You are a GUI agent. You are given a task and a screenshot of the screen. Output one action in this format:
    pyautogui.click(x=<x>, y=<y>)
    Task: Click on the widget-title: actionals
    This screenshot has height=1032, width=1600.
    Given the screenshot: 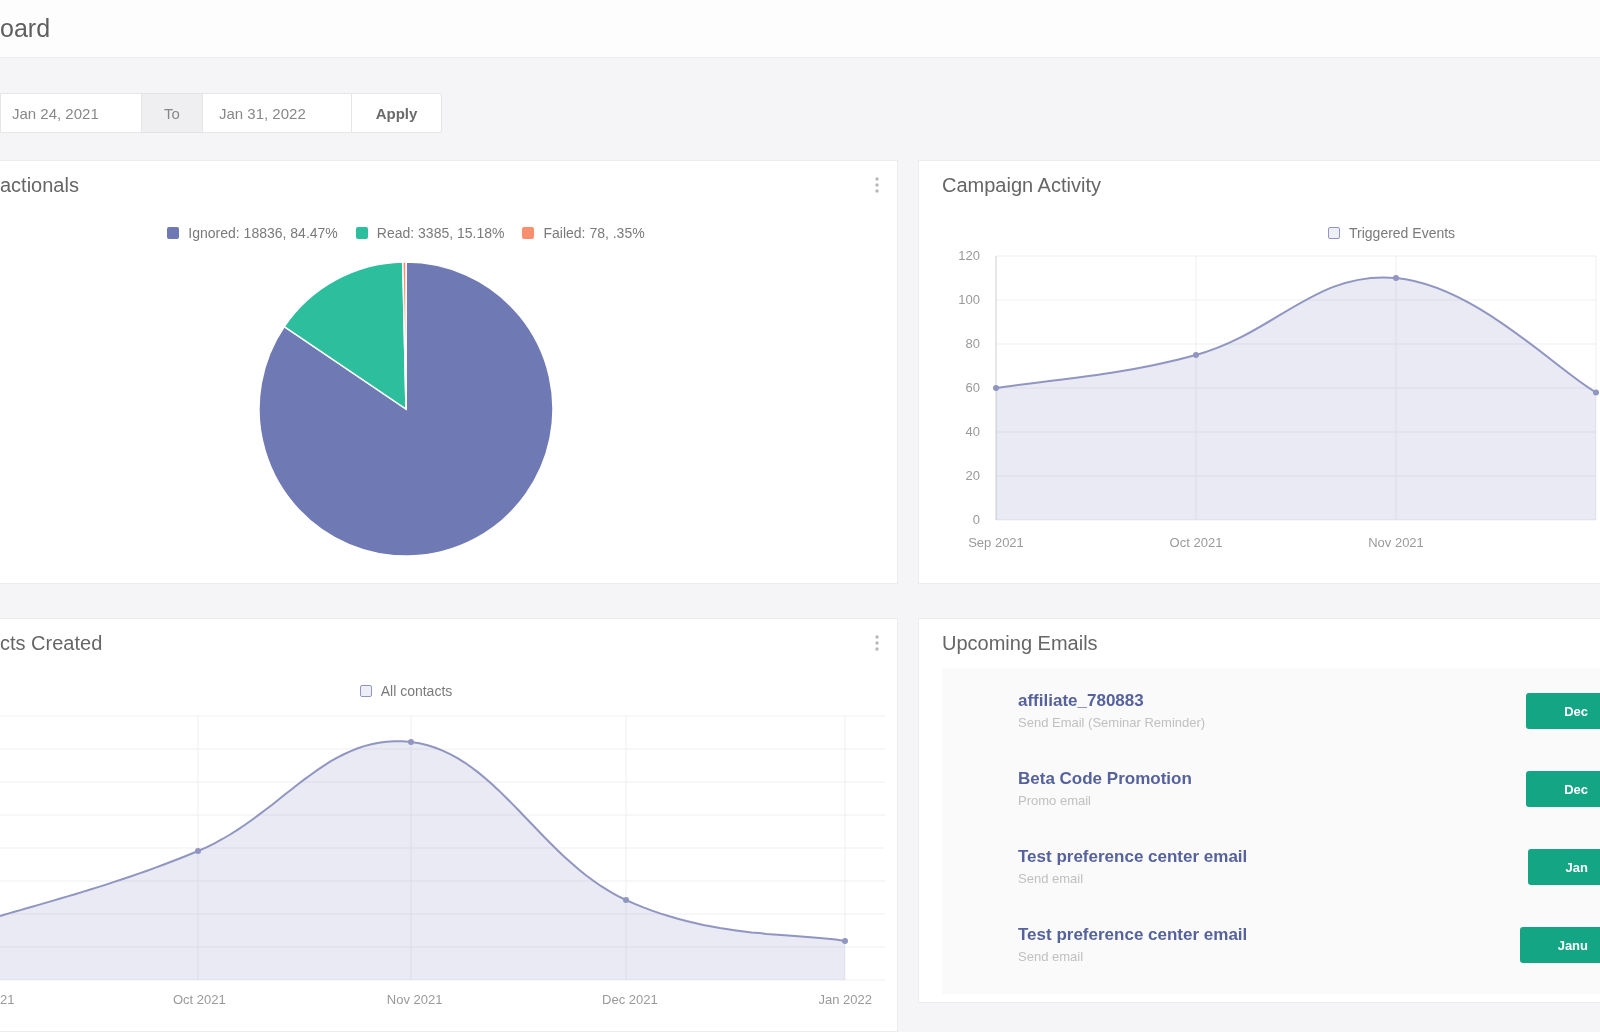 What is the action you would take?
    pyautogui.click(x=39, y=185)
    